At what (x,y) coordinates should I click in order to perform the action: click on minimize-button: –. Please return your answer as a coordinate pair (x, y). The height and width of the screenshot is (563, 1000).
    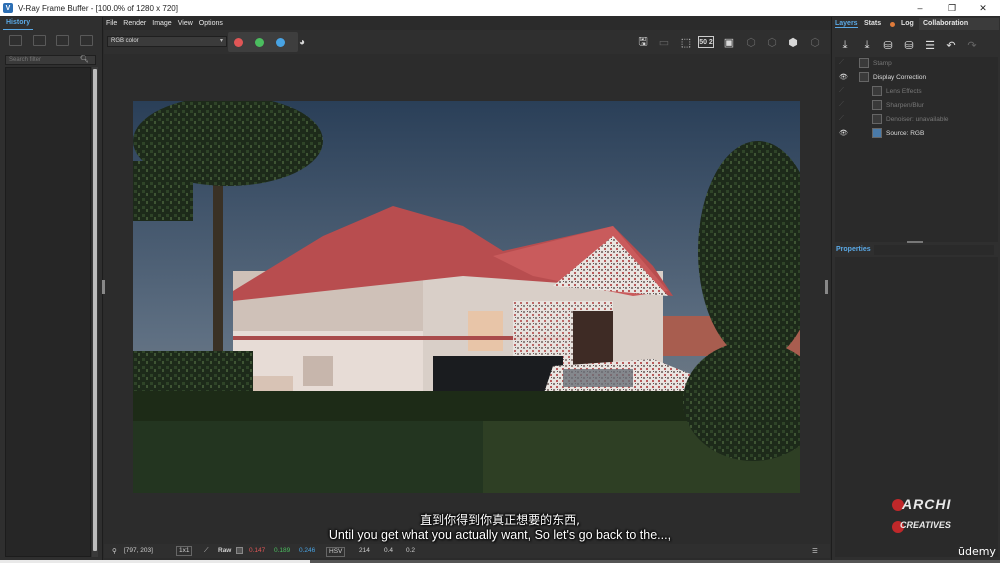
    Looking at the image, I should click on (920, 8).